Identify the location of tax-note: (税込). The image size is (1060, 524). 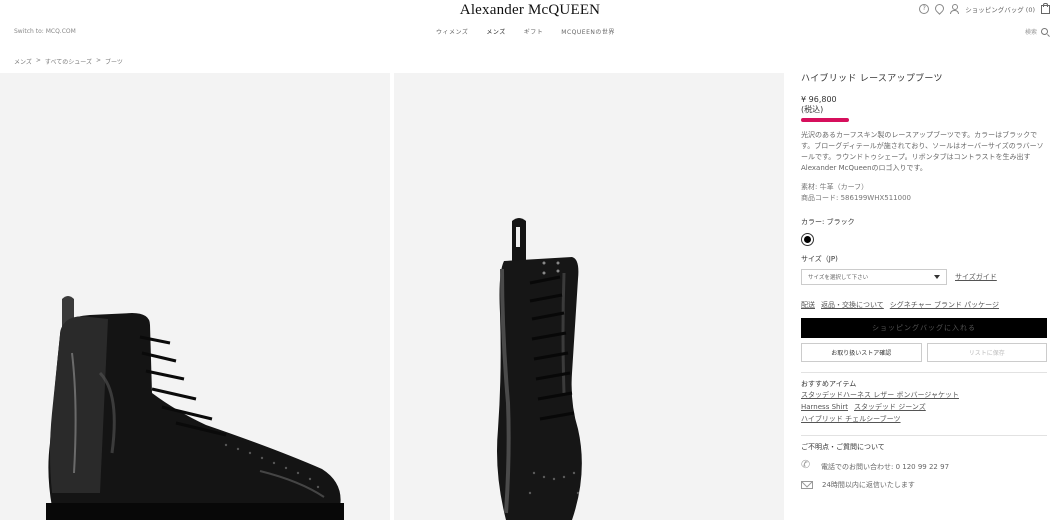
(812, 109).